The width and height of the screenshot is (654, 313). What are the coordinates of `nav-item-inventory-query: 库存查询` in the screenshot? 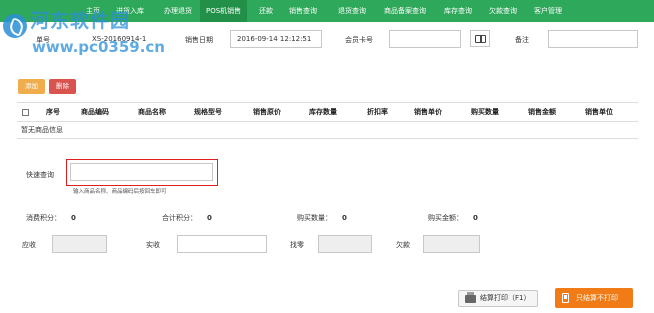 It's located at (458, 11).